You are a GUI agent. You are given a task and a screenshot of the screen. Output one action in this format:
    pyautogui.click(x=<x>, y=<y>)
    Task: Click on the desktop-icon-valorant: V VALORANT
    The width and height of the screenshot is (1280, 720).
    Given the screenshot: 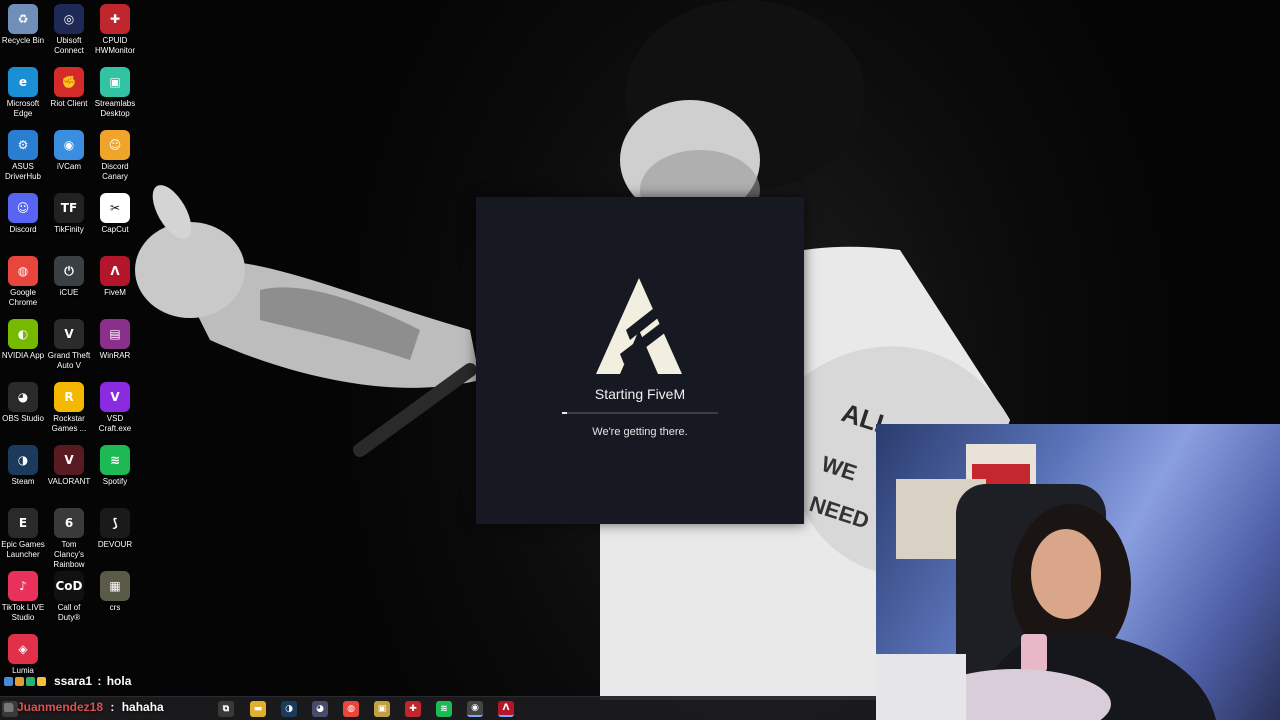 What is the action you would take?
    pyautogui.click(x=69, y=464)
    